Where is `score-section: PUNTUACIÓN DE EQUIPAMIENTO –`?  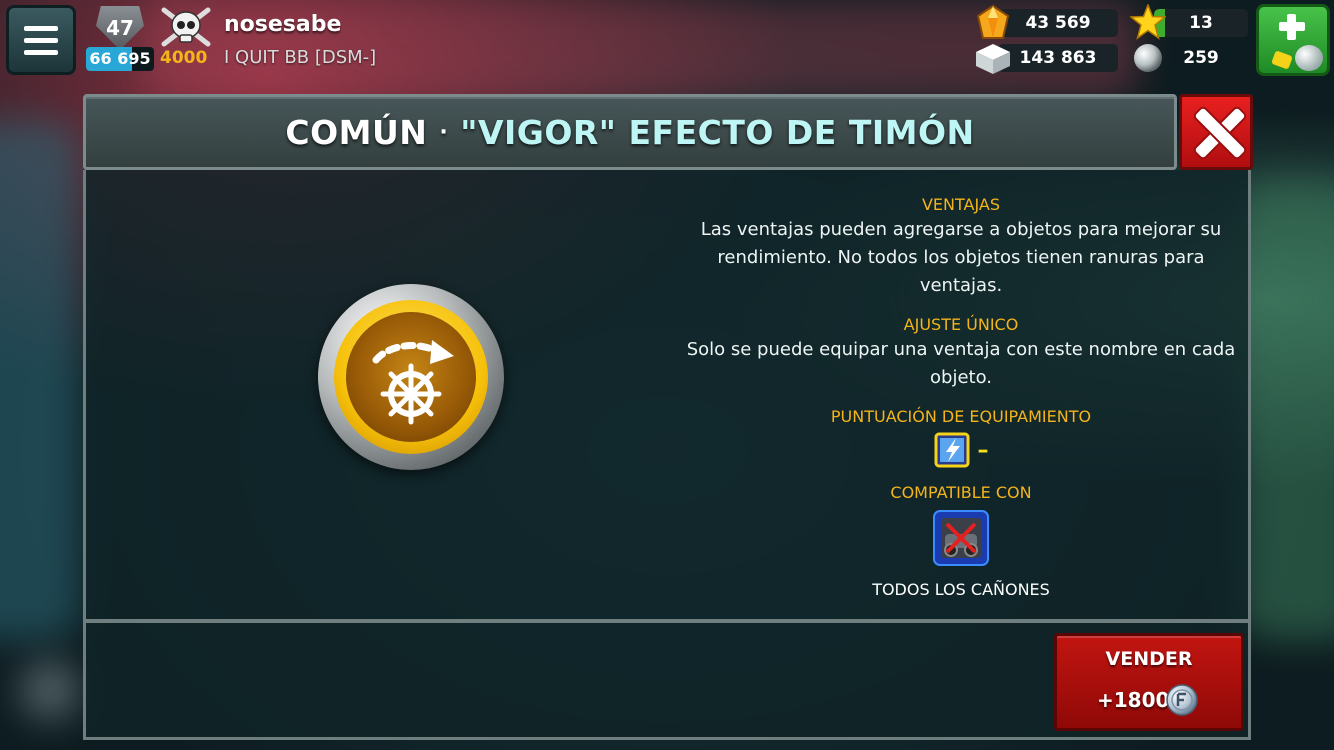
score-section: PUNTUACIÓN DE EQUIPAMIENTO – is located at coordinates (961, 437).